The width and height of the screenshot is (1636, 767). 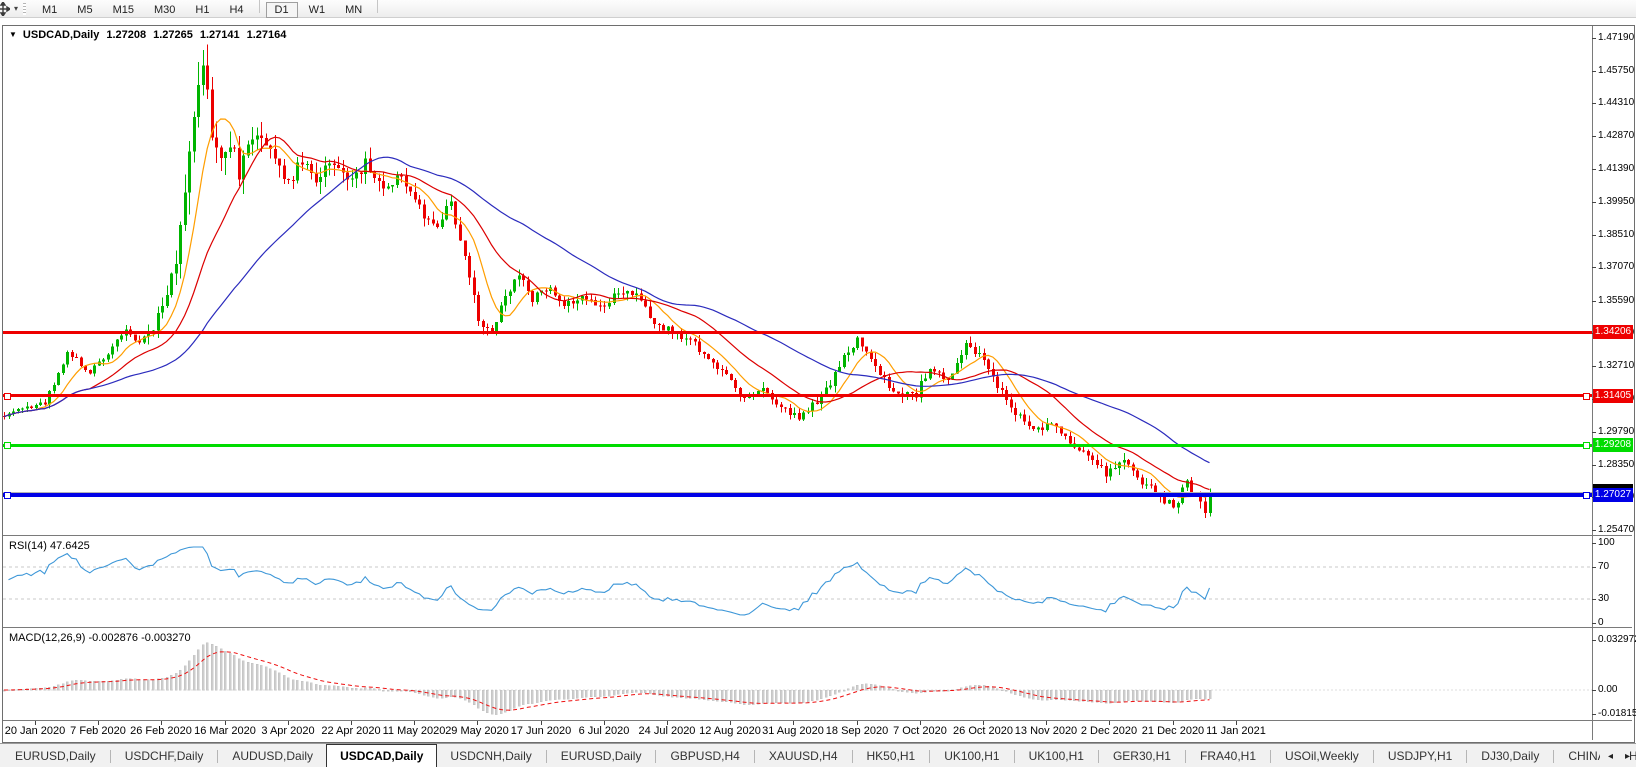 What do you see at coordinates (1617, 713) in the screenshot?
I see `macd-tick-label: -0.018154` at bounding box center [1617, 713].